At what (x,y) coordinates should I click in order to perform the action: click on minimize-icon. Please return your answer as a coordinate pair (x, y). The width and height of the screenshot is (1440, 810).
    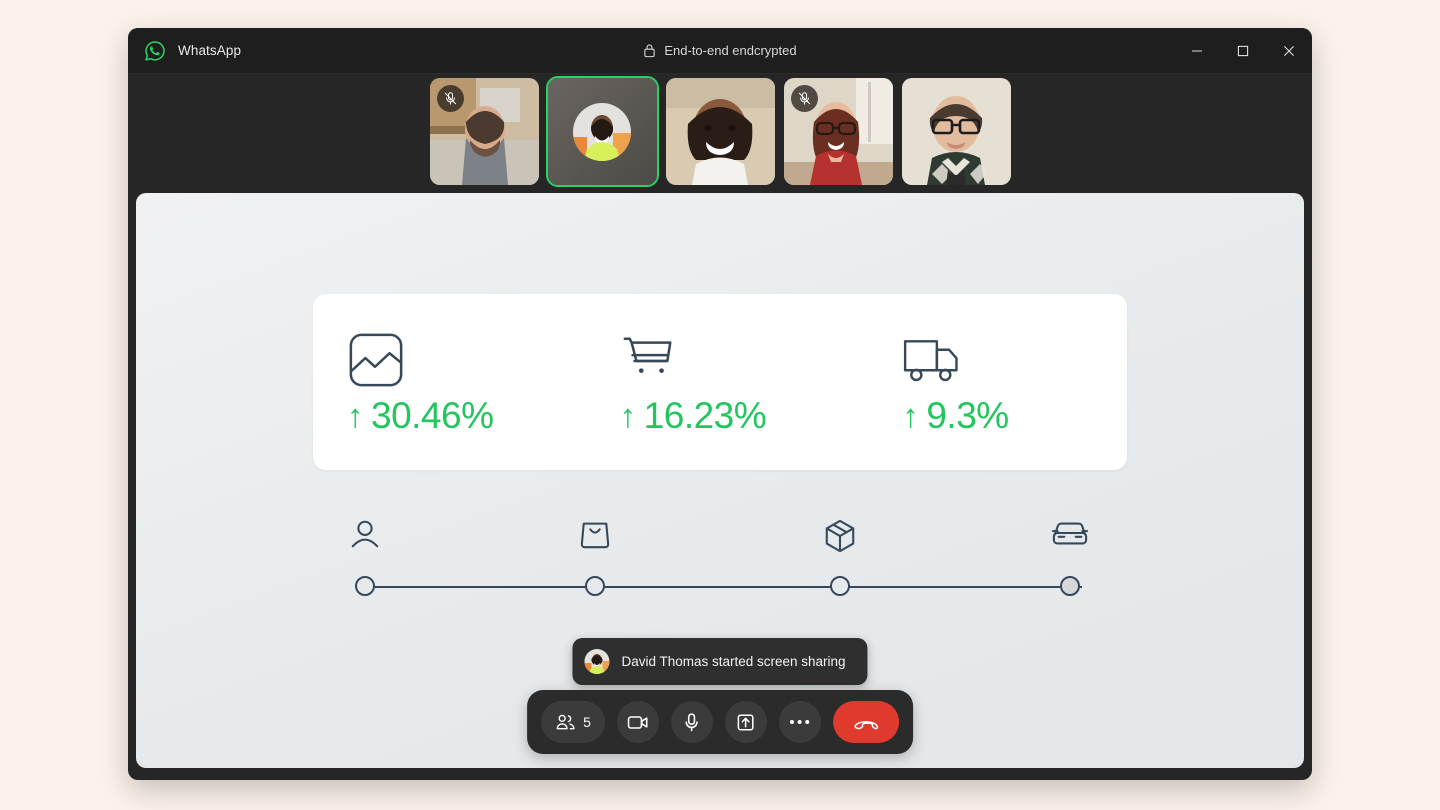
    Looking at the image, I should click on (1197, 51).